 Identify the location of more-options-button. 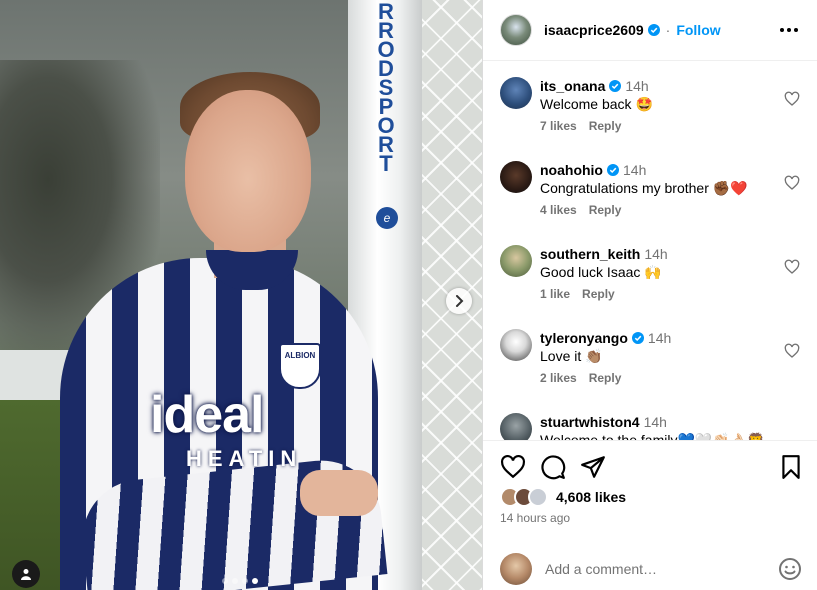
(789, 30).